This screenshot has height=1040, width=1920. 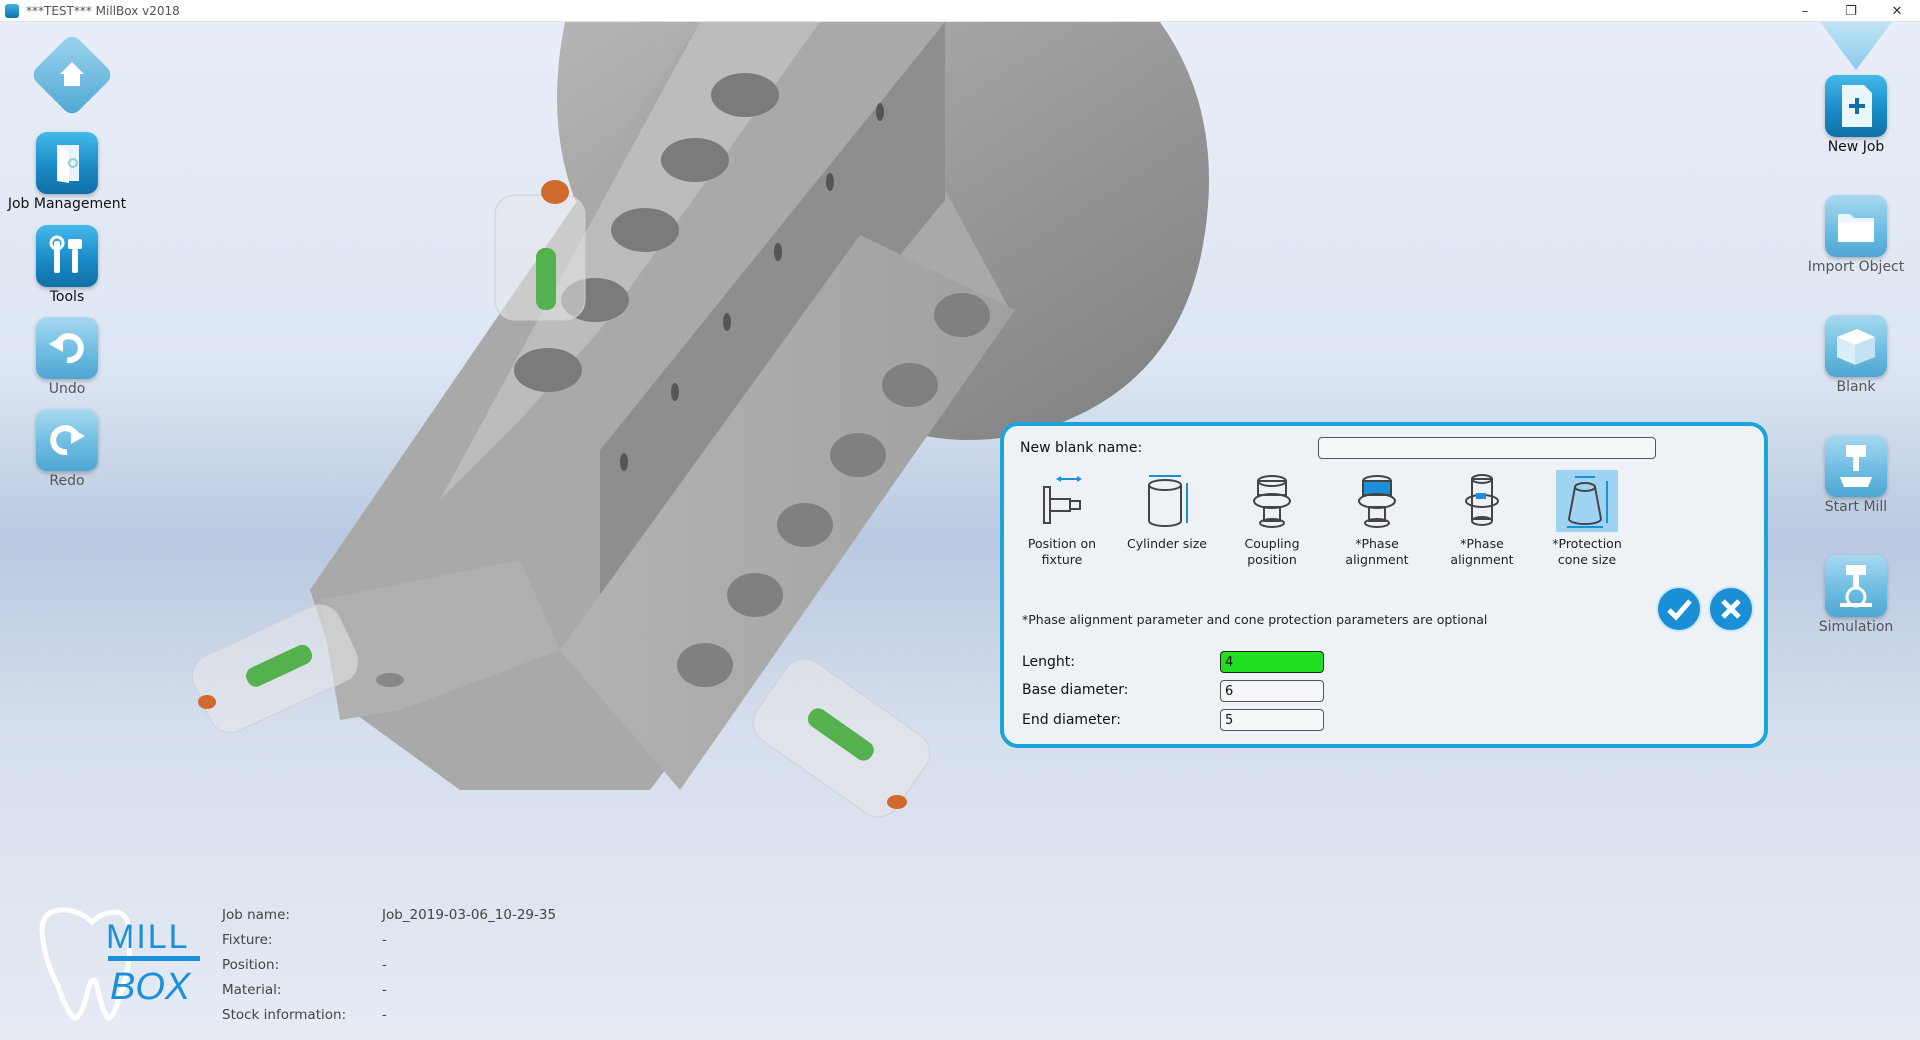 What do you see at coordinates (1272, 691) in the screenshot?
I see `base-diameter-input` at bounding box center [1272, 691].